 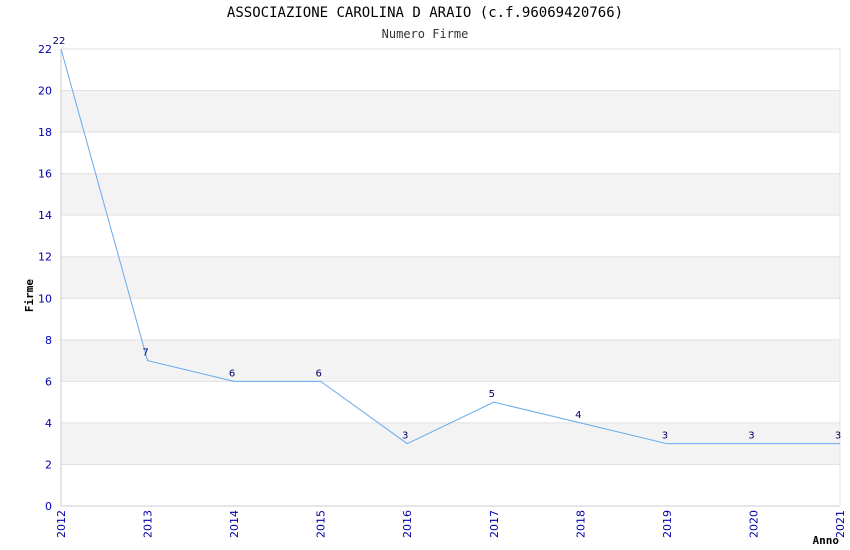 I want to click on x-tick-label: 2018, so click(x=580, y=524).